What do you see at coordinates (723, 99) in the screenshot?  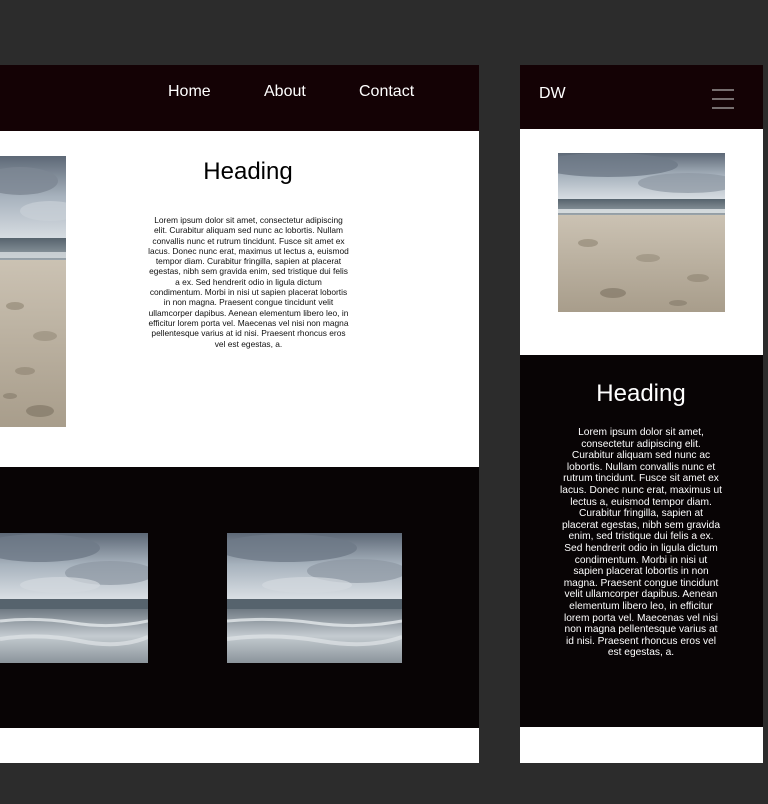 I see `hamburger-menu-icon` at bounding box center [723, 99].